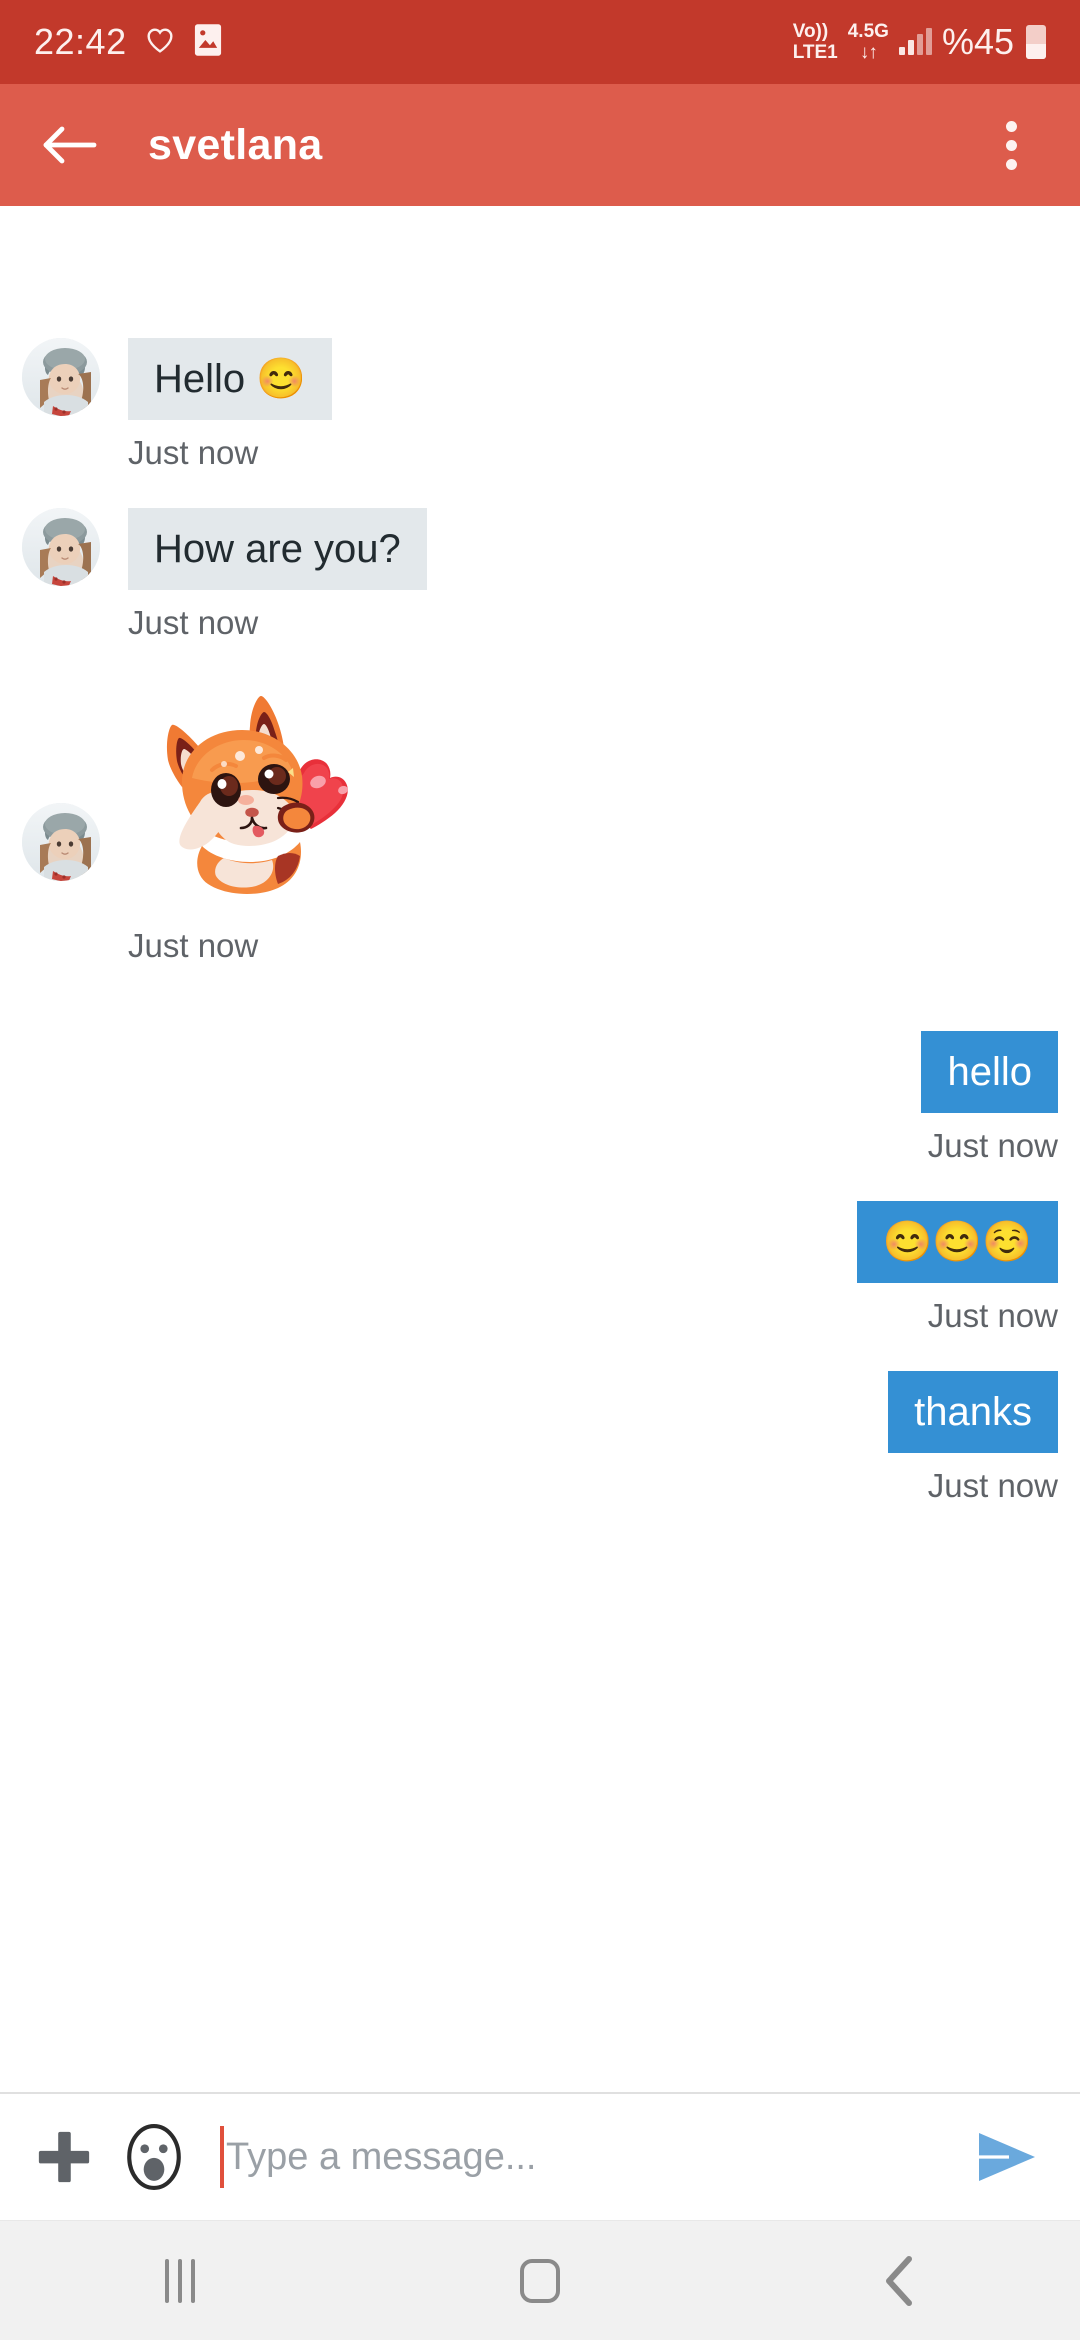 The width and height of the screenshot is (1080, 2340). I want to click on photo-icon, so click(208, 42).